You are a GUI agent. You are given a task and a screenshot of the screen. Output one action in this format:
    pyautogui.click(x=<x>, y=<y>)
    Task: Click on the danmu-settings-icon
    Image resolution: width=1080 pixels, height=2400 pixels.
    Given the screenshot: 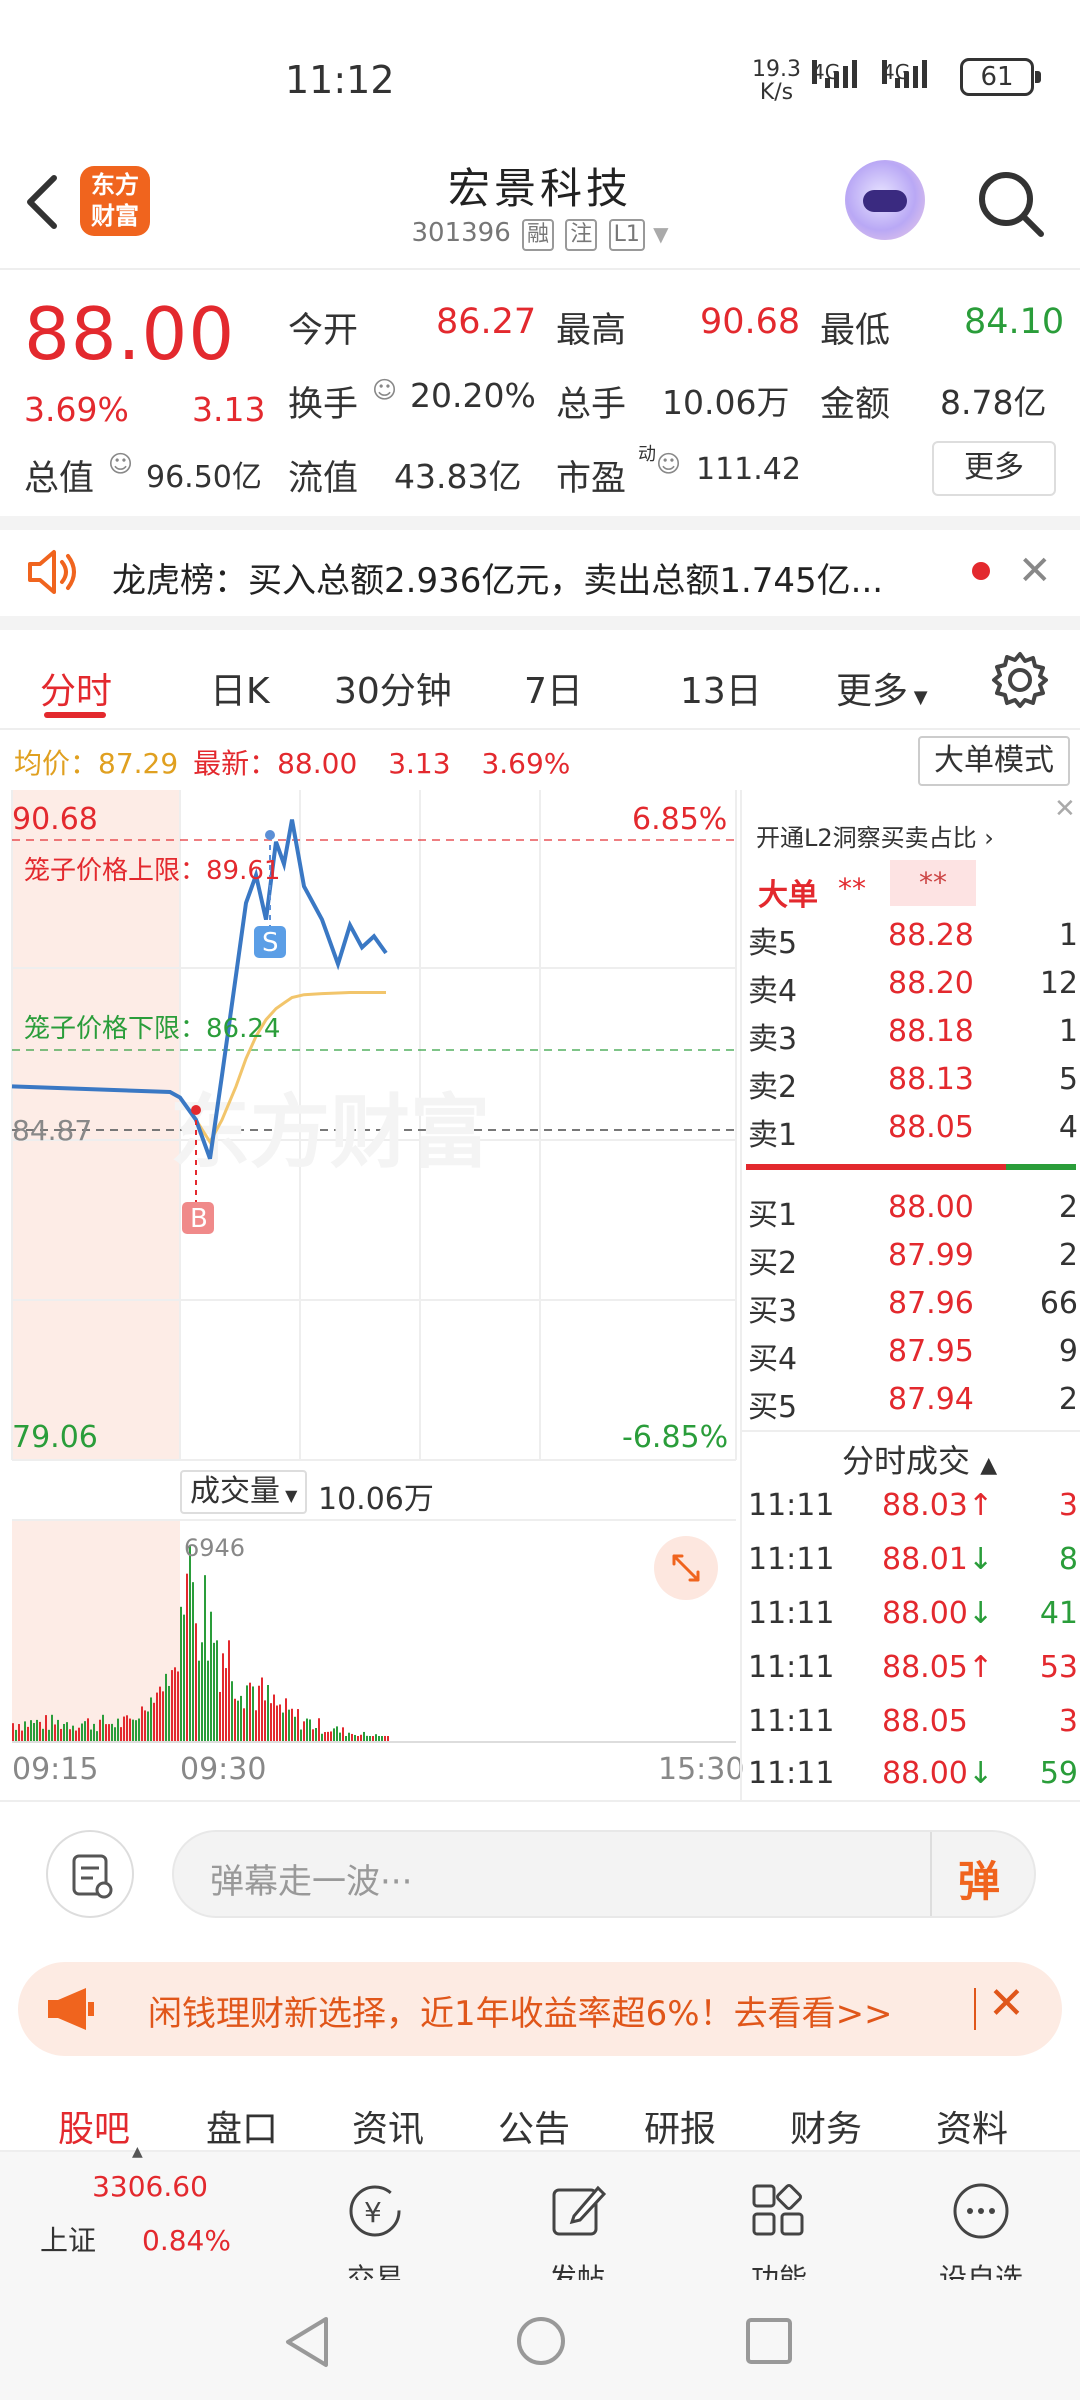 What is the action you would take?
    pyautogui.click(x=90, y=1874)
    